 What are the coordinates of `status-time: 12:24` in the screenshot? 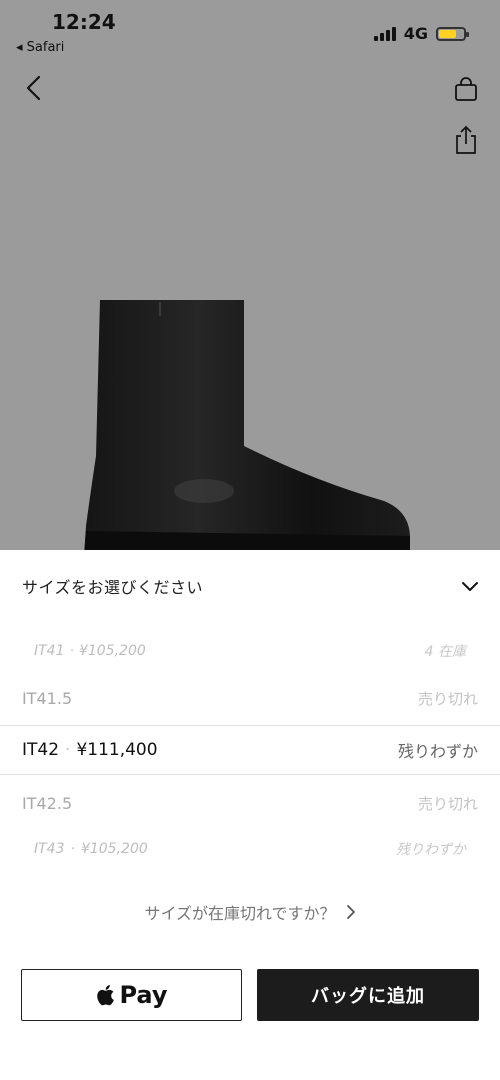 It's located at (84, 22).